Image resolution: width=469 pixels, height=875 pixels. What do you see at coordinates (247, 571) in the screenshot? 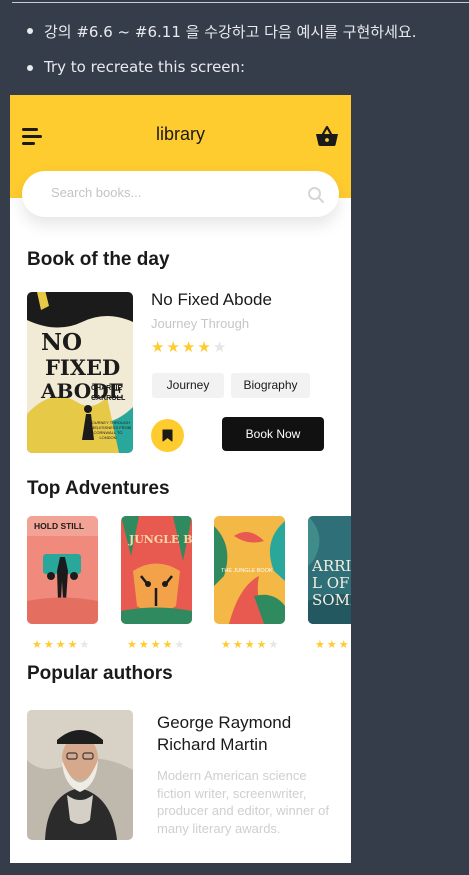
I see `adventure-cover-title-3: THE JUNGLE BOOK` at bounding box center [247, 571].